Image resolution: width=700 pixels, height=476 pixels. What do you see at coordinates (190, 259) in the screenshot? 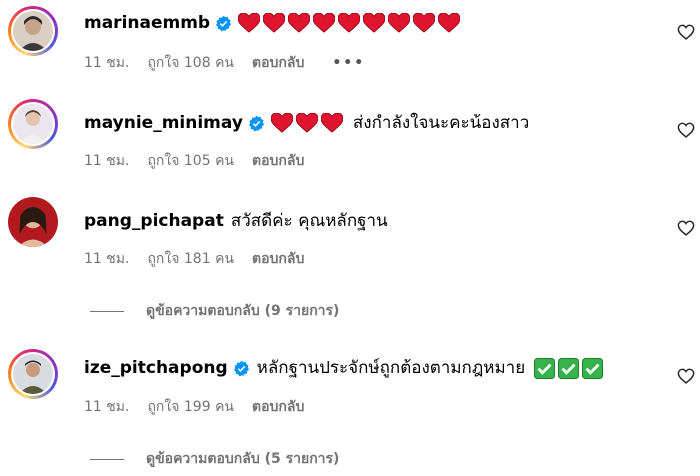
I see `like-count: ถูกใจ 181 คน` at bounding box center [190, 259].